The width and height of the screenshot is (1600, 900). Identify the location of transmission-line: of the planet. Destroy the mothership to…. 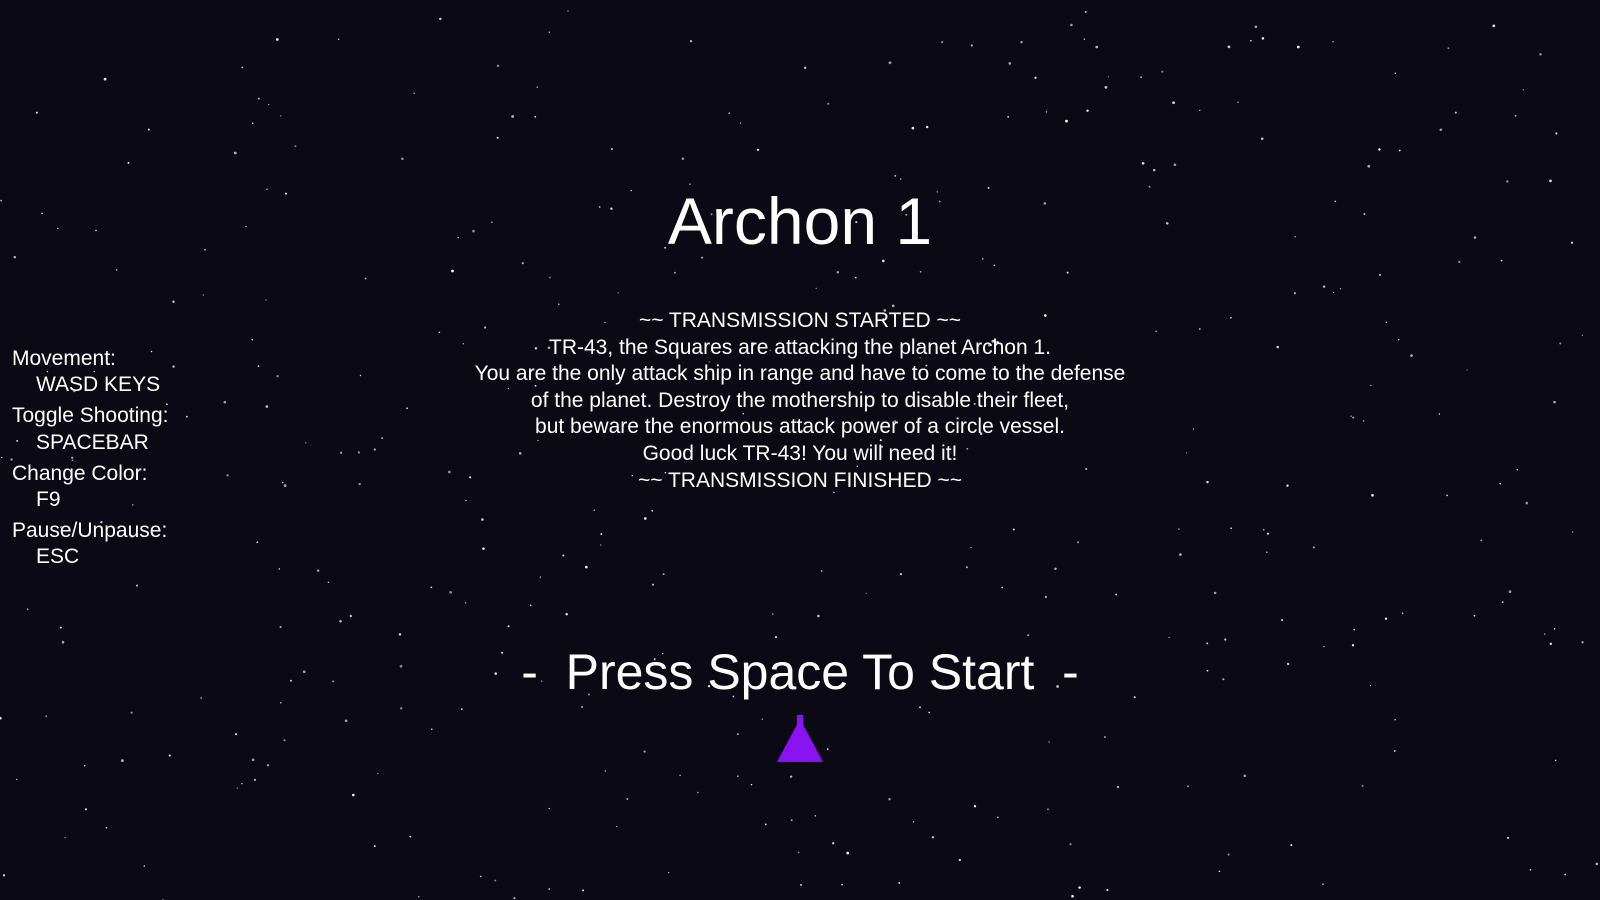
(800, 400).